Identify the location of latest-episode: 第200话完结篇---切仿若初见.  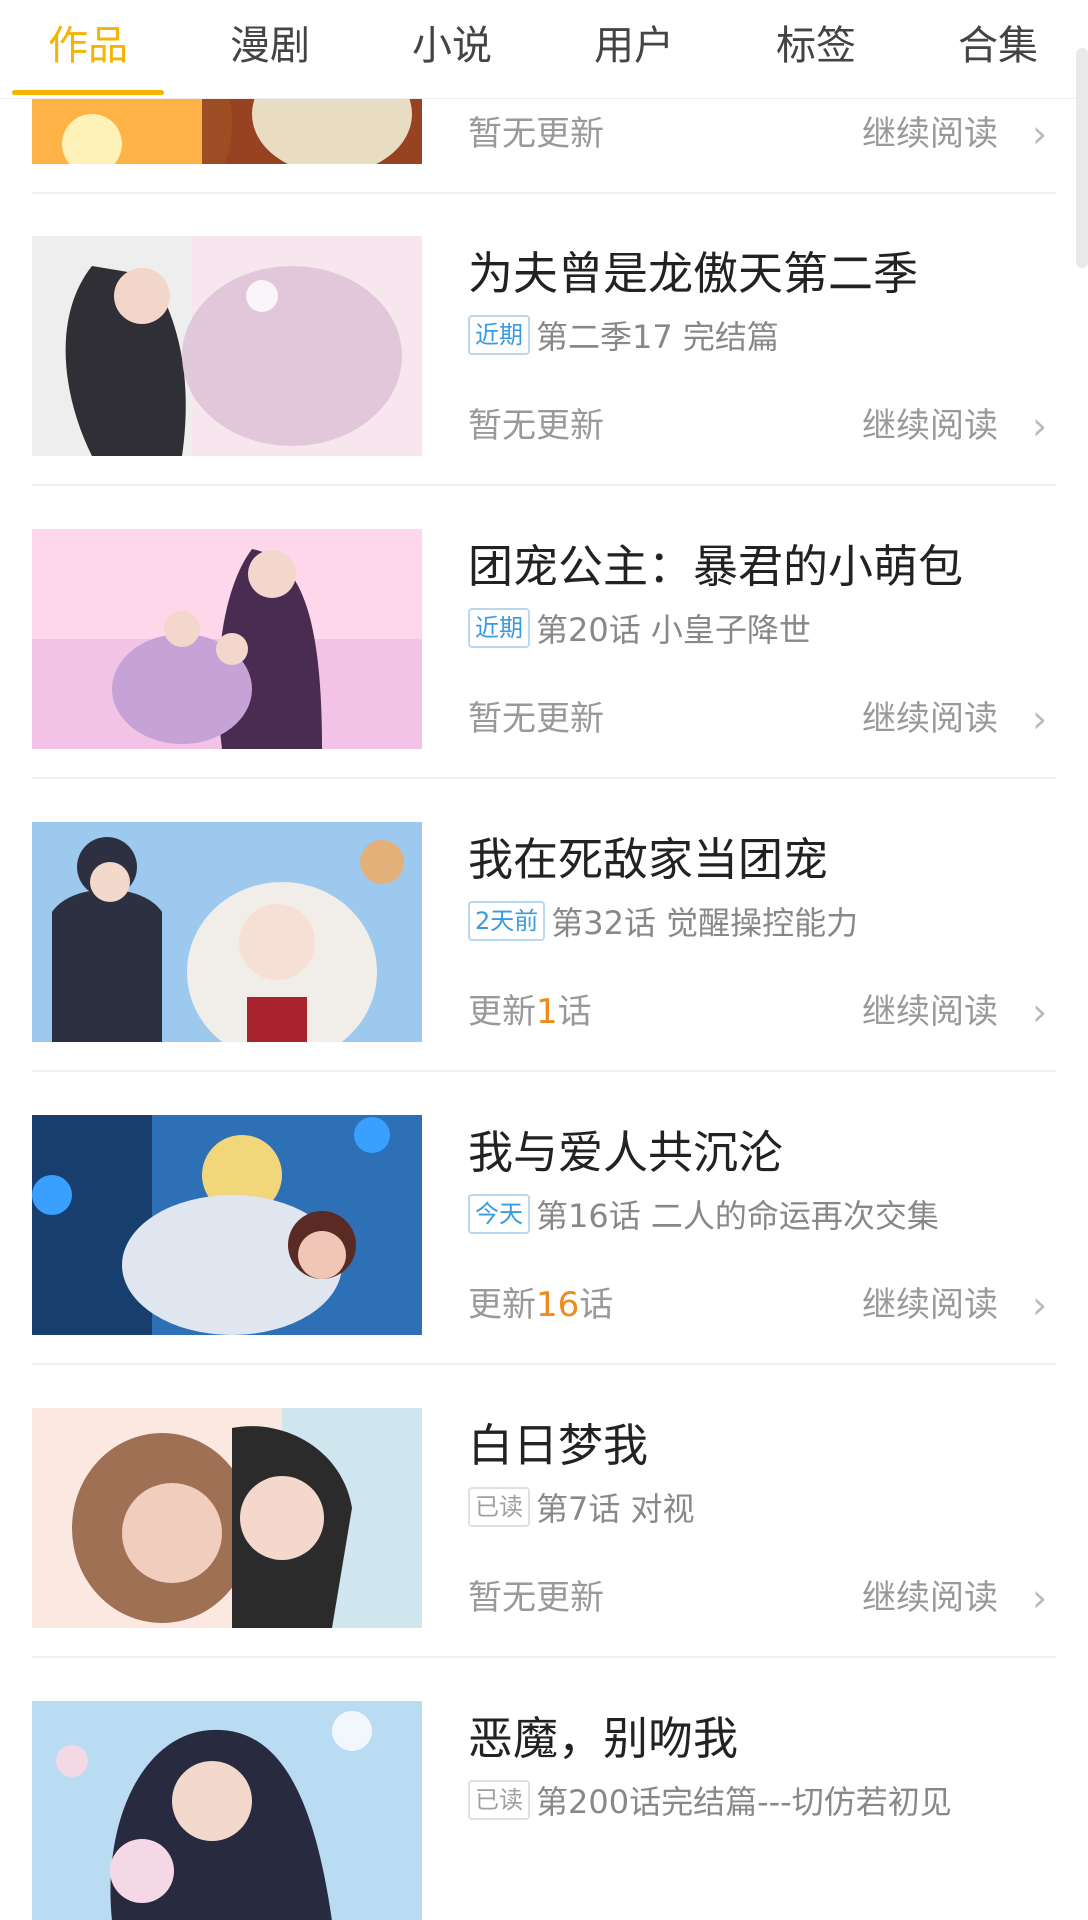
(744, 1802).